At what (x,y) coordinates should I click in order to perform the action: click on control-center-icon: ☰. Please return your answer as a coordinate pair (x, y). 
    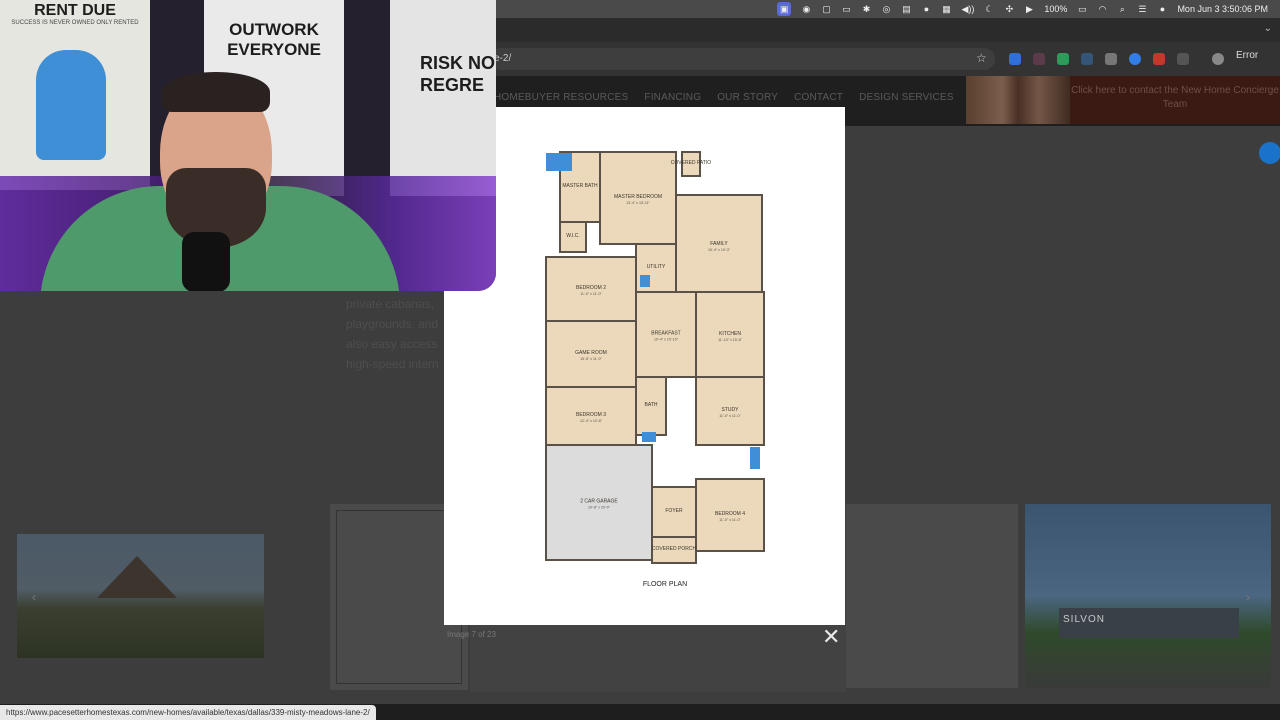
    Looking at the image, I should click on (1142, 9).